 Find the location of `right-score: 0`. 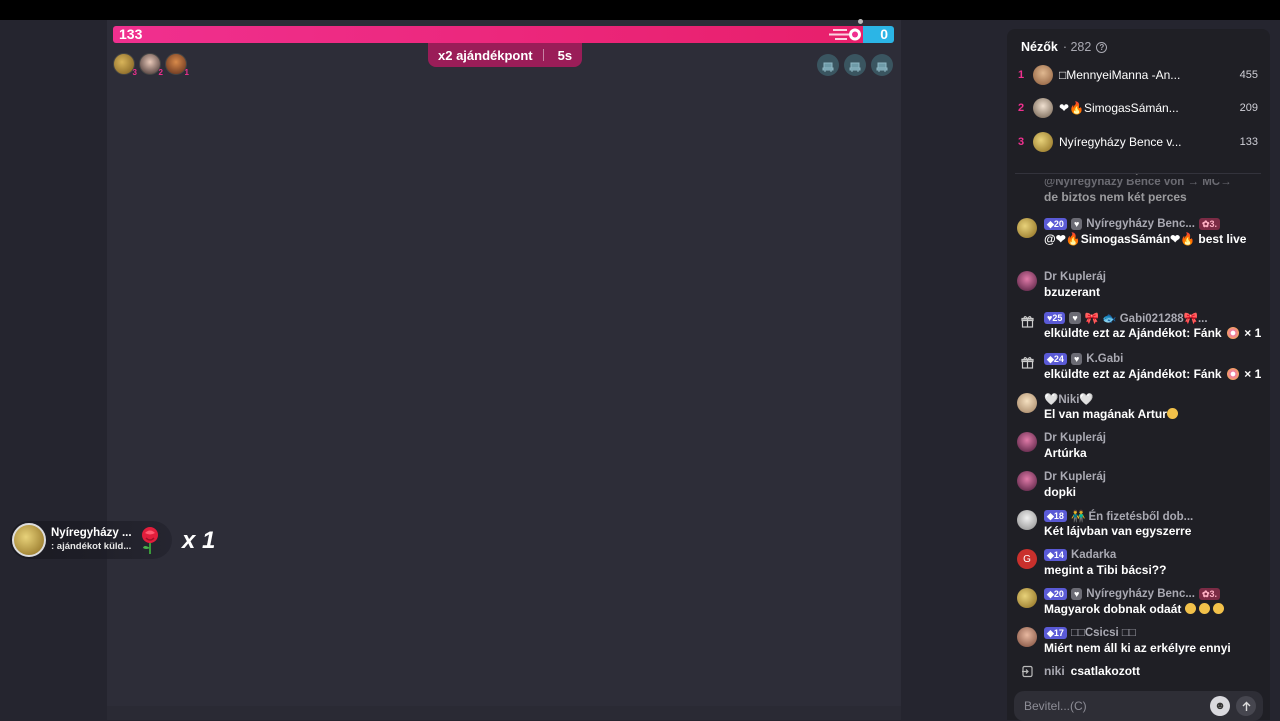

right-score: 0 is located at coordinates (884, 34).